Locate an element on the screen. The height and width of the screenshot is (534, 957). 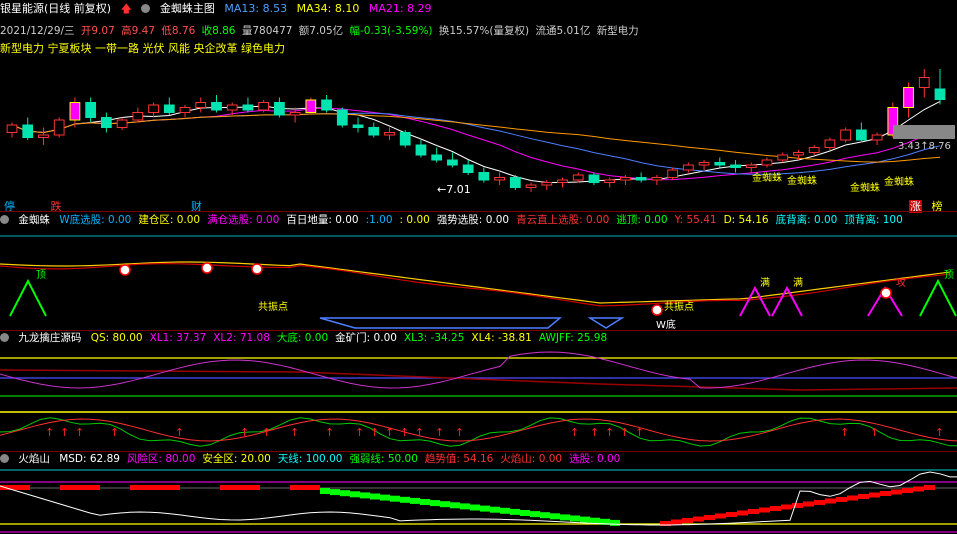
panel2-field-1: XL1: 37.37 is located at coordinates (178, 338).